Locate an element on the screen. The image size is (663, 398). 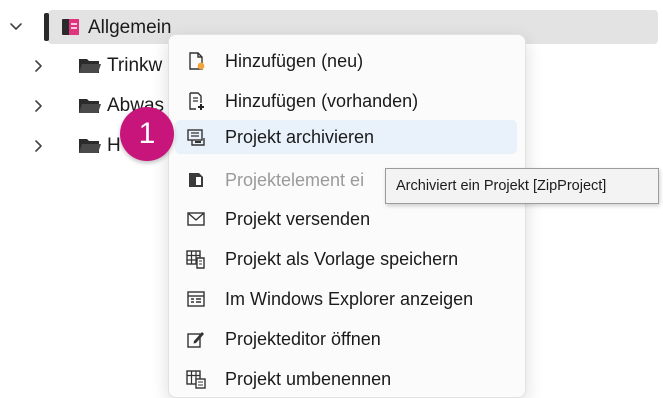
chevron-down-icon is located at coordinates (16, 26).